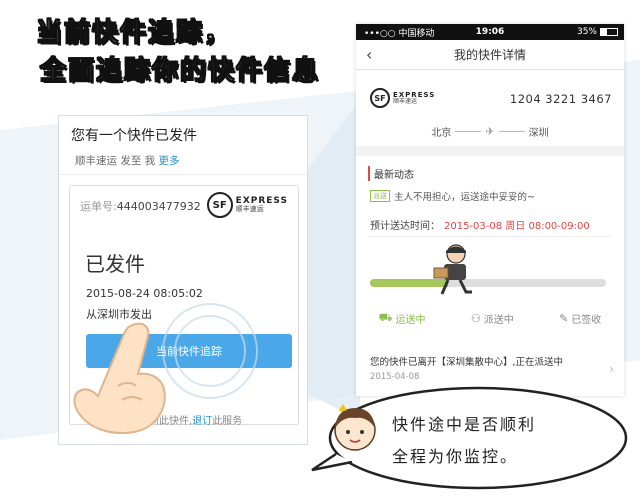 This screenshot has width=640, height=503. I want to click on latest-update: 派送 主人不用担心，运送途中妥妥的~, so click(452, 196).